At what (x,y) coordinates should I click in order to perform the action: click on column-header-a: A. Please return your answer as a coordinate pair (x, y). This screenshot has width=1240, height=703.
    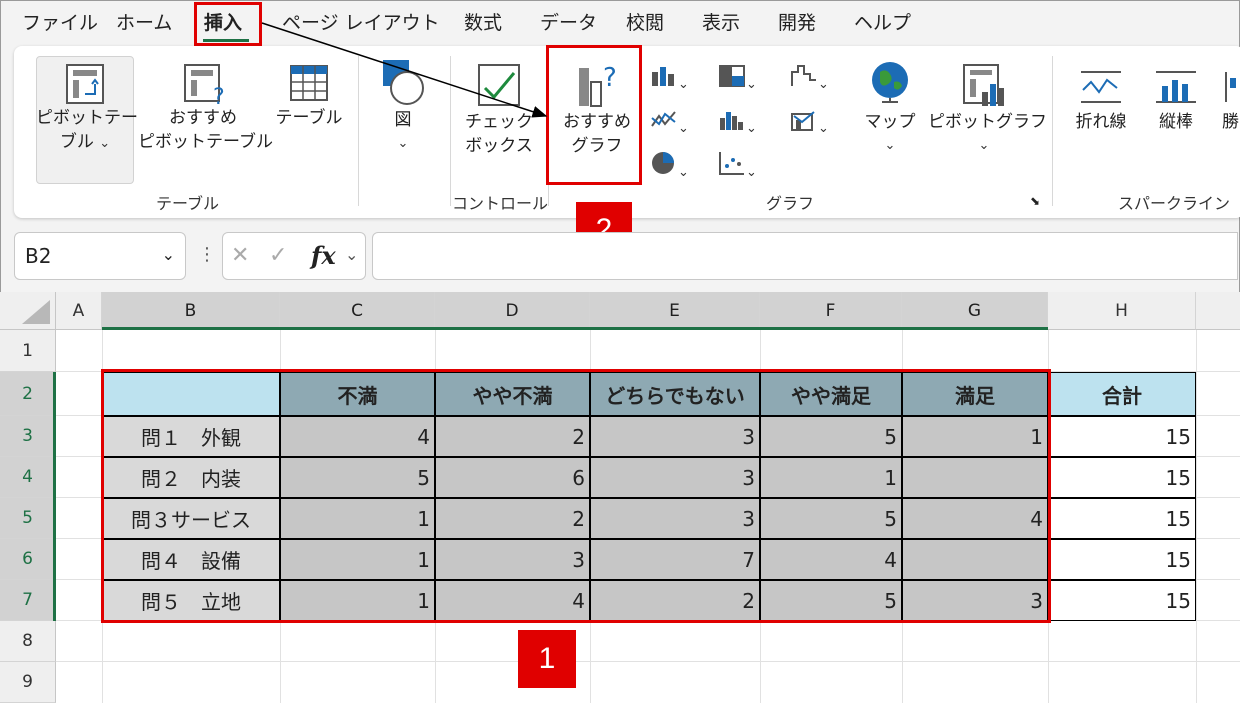
    Looking at the image, I should click on (79, 311).